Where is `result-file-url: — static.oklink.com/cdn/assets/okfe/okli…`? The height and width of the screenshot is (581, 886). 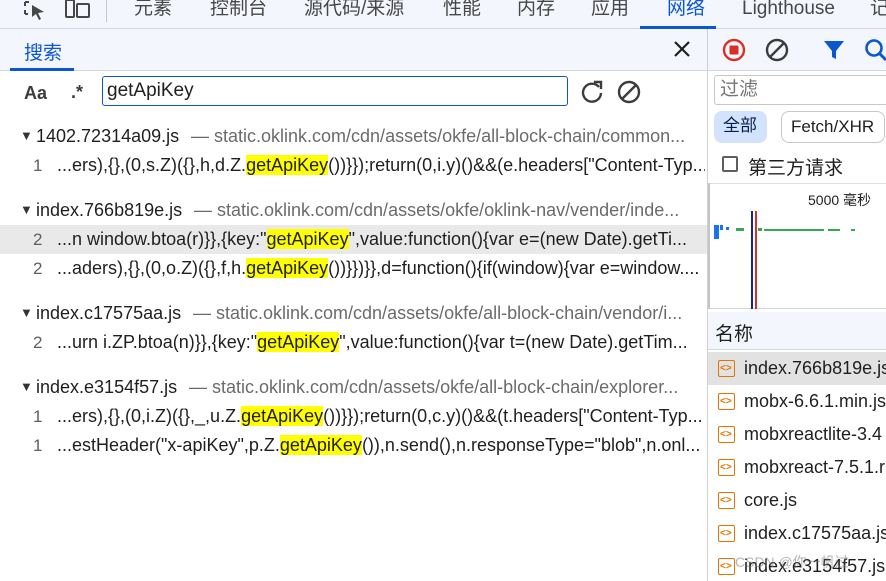
result-file-url: — static.oklink.com/cdn/assets/okfe/okli… is located at coordinates (437, 210).